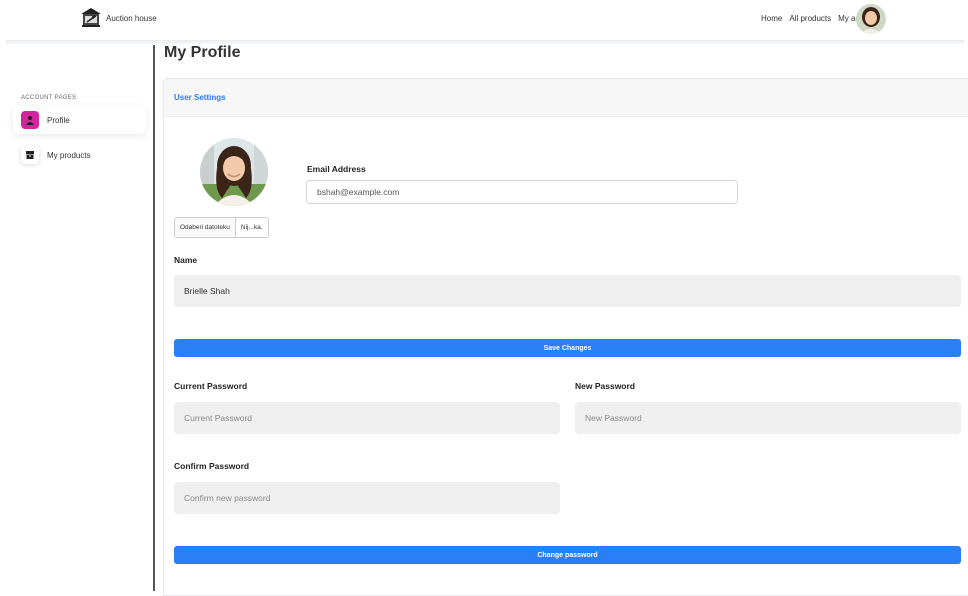  Describe the element at coordinates (367, 418) in the screenshot. I see `current-password-field: Current Password` at that location.